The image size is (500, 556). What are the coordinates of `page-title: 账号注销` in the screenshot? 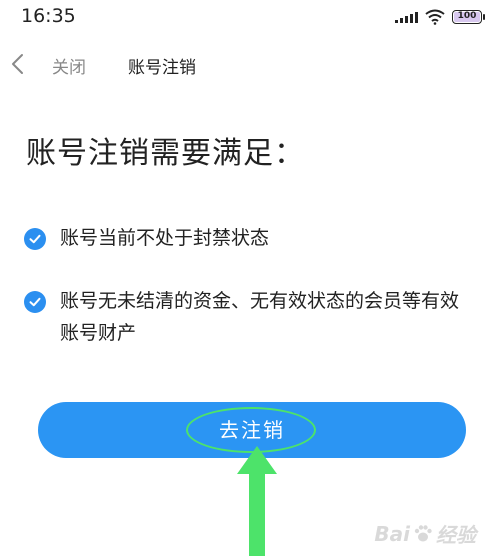 It's located at (162, 68).